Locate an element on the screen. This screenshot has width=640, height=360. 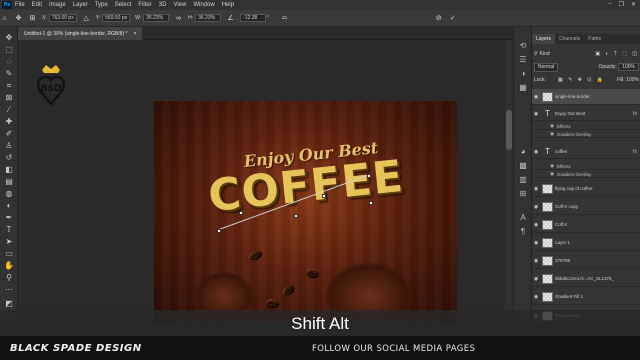
marquee-tool-icon: ⬚ is located at coordinates (9, 50).